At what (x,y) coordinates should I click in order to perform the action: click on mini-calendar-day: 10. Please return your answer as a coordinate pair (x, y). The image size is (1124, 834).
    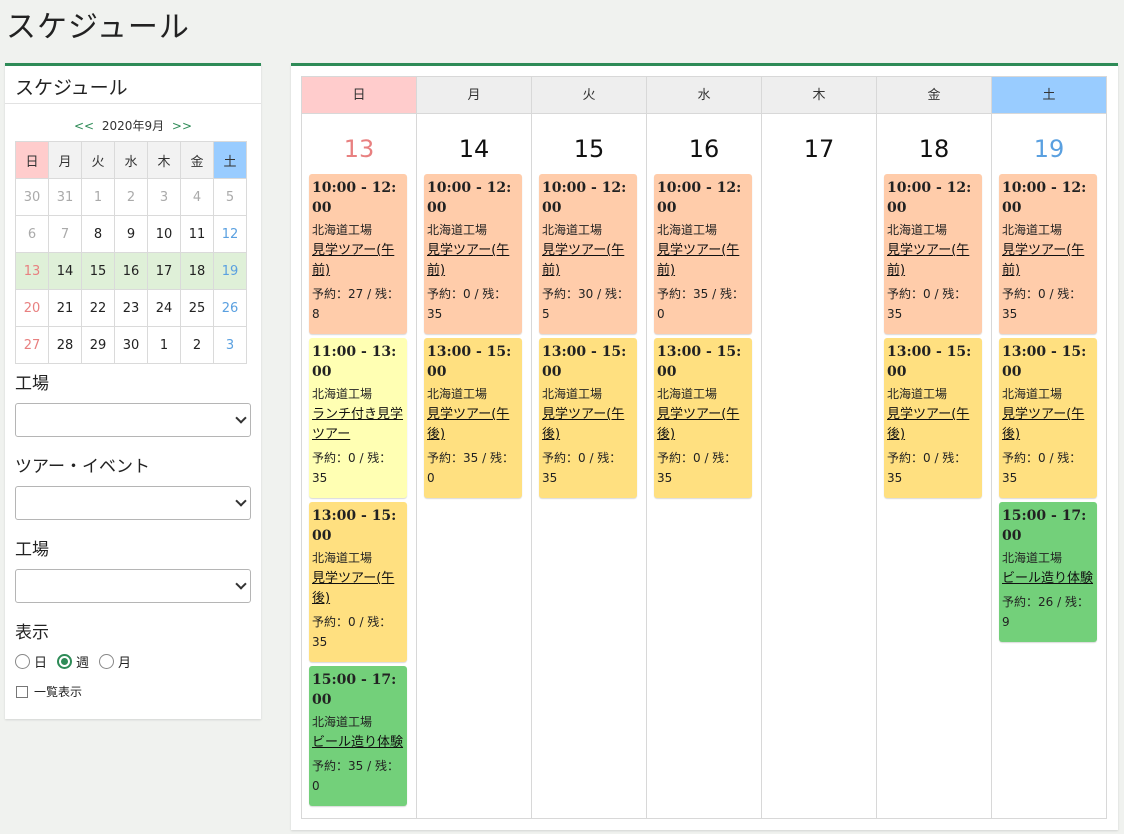
    Looking at the image, I should click on (164, 234).